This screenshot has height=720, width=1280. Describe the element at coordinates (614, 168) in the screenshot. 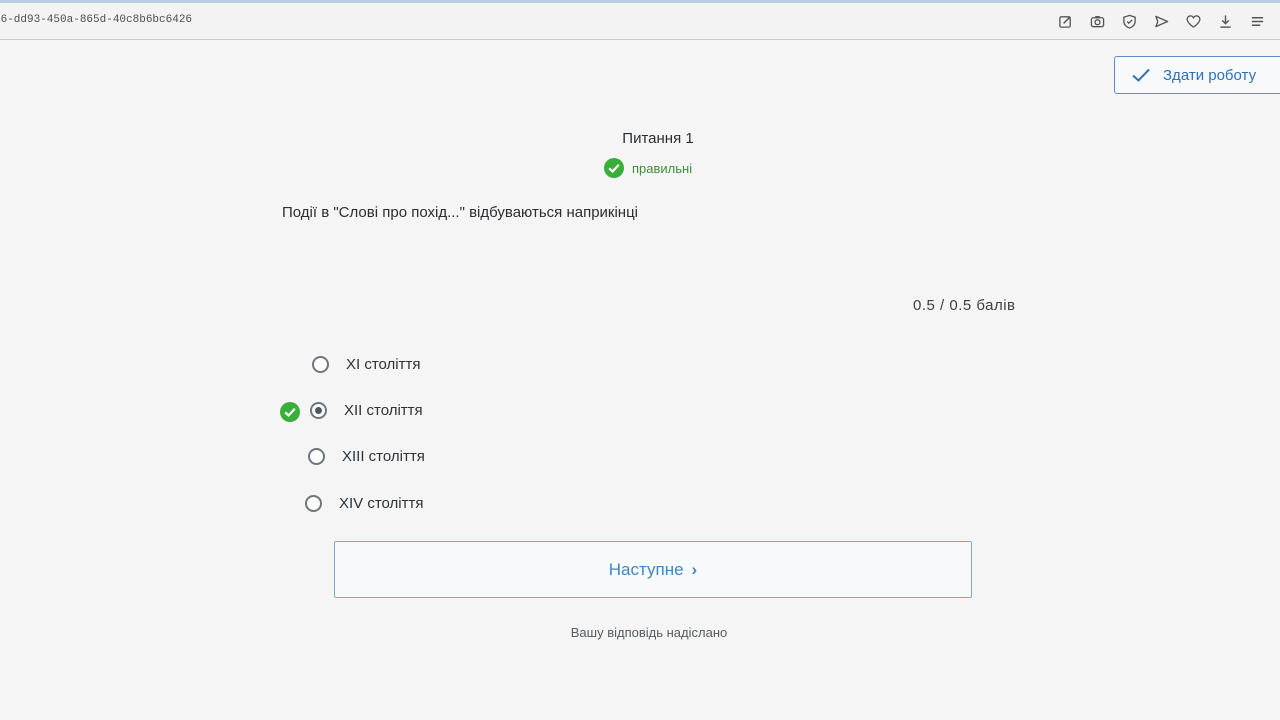

I see `correct-check-icon` at that location.